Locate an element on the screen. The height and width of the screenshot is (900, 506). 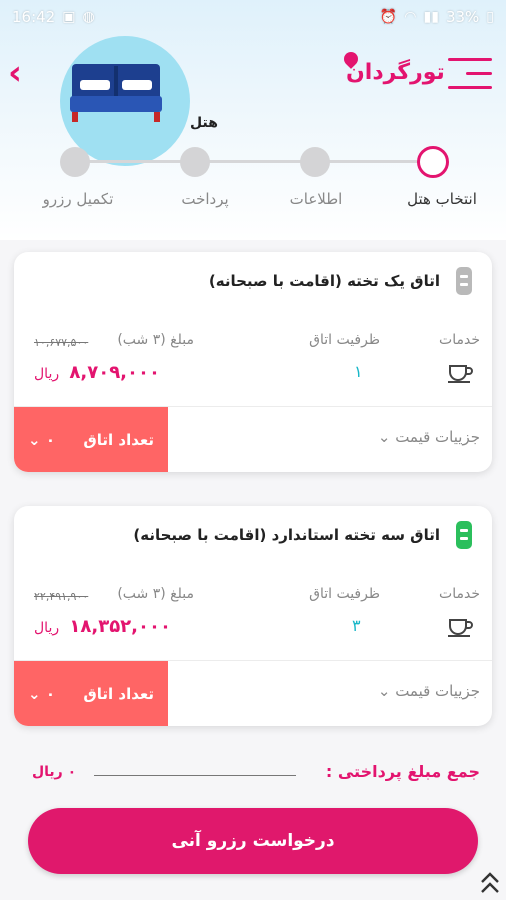
notification-icon: ◍ is located at coordinates (88, 17).